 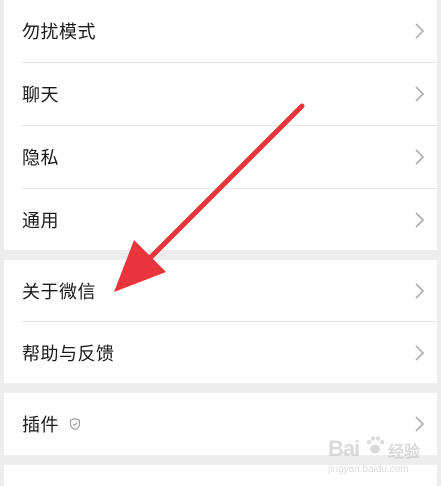 I want to click on watermark-url: jingyan.baidu.com, so click(x=368, y=469).